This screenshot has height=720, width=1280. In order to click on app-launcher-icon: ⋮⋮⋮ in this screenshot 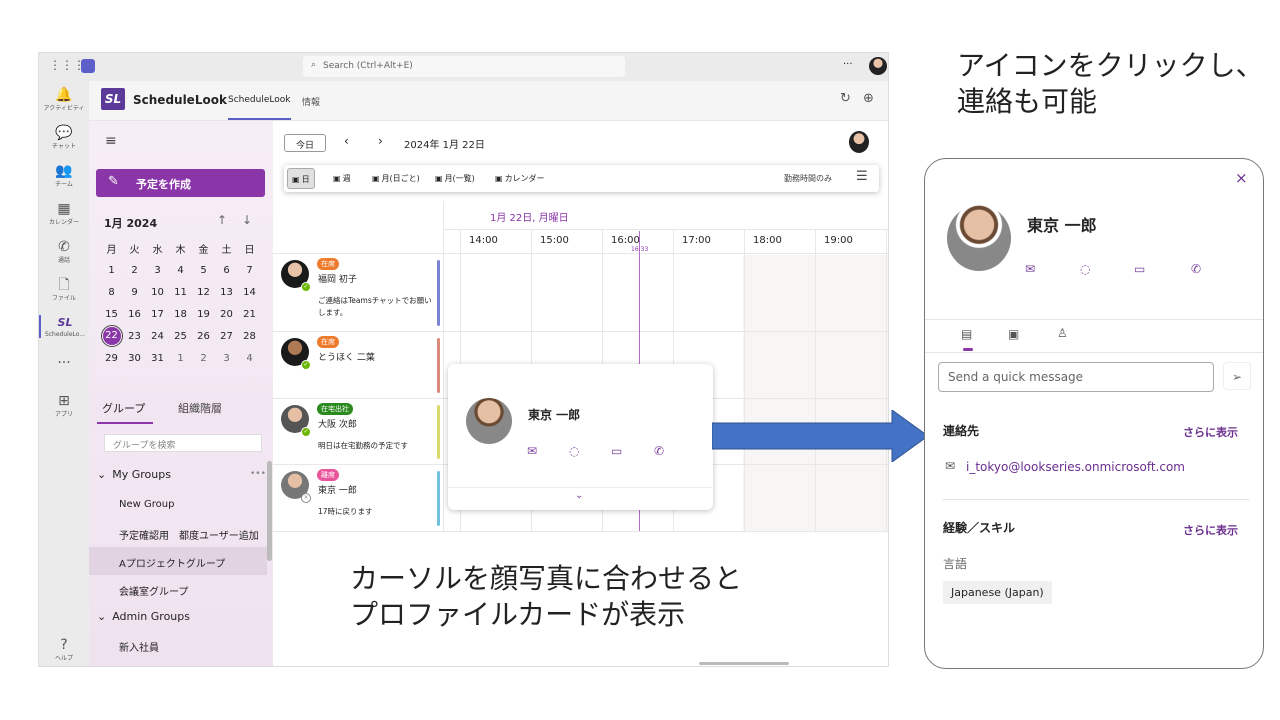, I will do `click(67, 65)`.